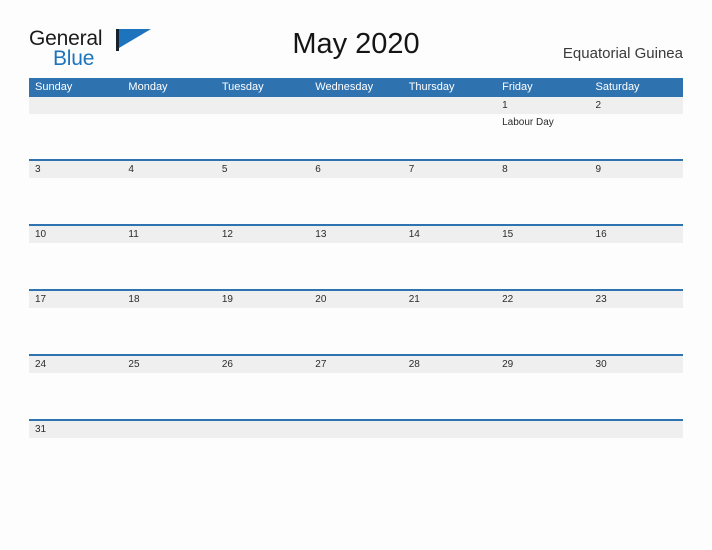 The width and height of the screenshot is (712, 550). What do you see at coordinates (542, 299) in the screenshot?
I see `day-number: 22` at bounding box center [542, 299].